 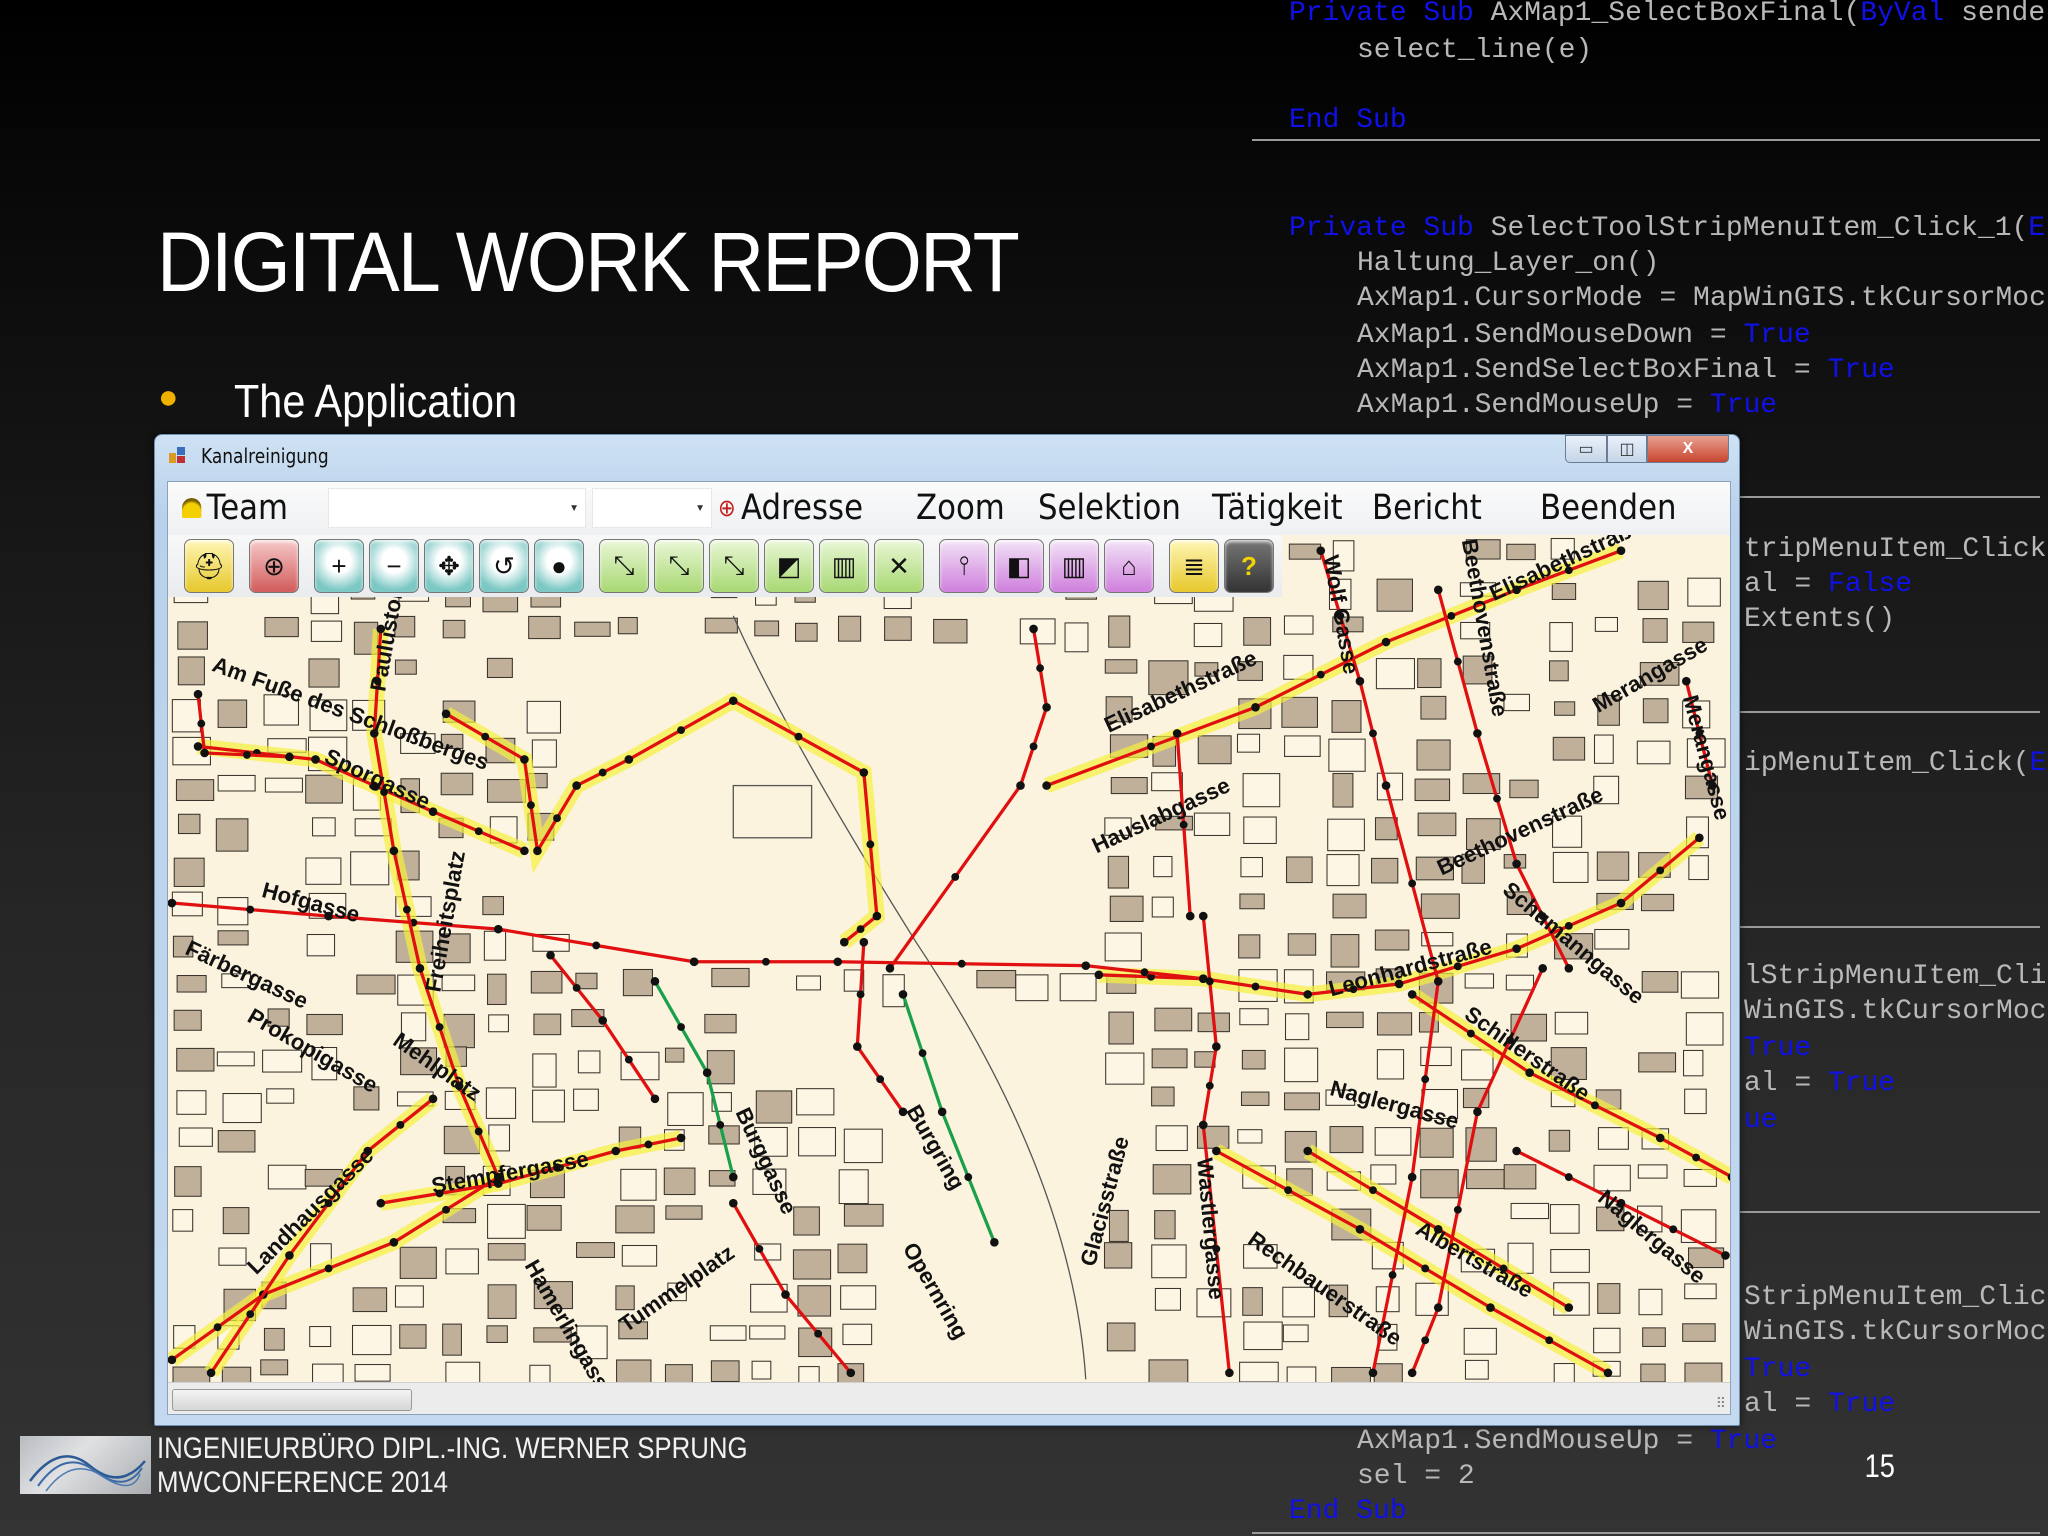 What do you see at coordinates (1533, 1441) in the screenshot?
I see `code-text: AxMap1.SendMouseUp =` at bounding box center [1533, 1441].